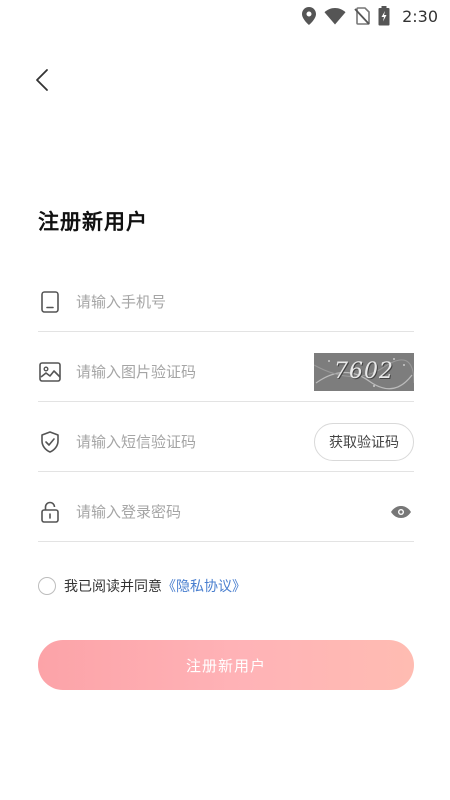 This screenshot has width=450, height=800. What do you see at coordinates (401, 512) in the screenshot?
I see `eye-icon` at bounding box center [401, 512].